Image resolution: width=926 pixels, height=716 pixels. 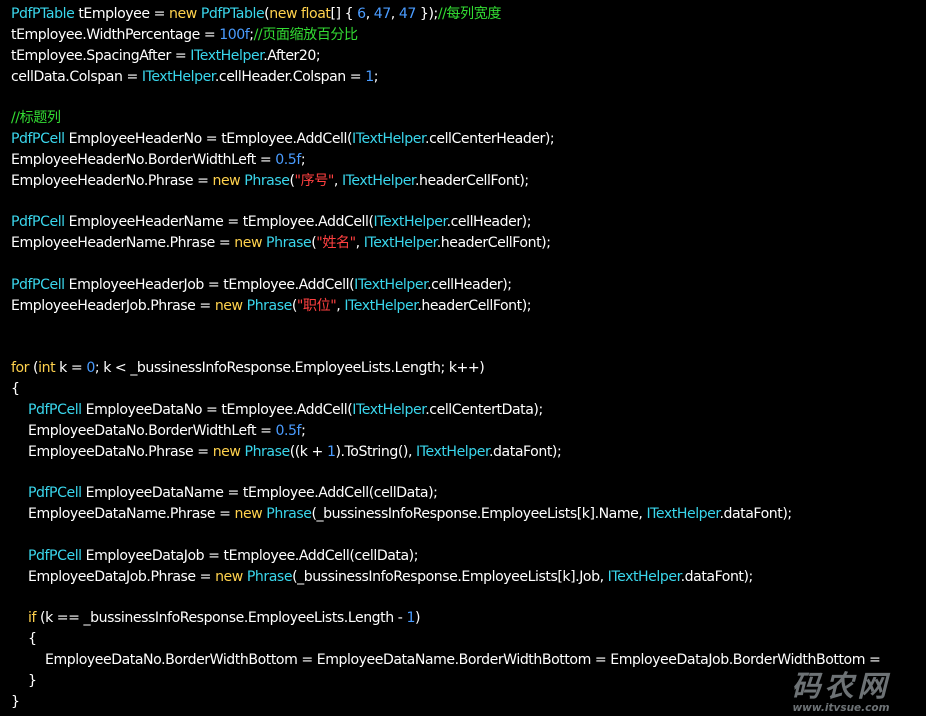 What do you see at coordinates (376, 451) in the screenshot?
I see `code-token-text: ).ToString(),` at bounding box center [376, 451].